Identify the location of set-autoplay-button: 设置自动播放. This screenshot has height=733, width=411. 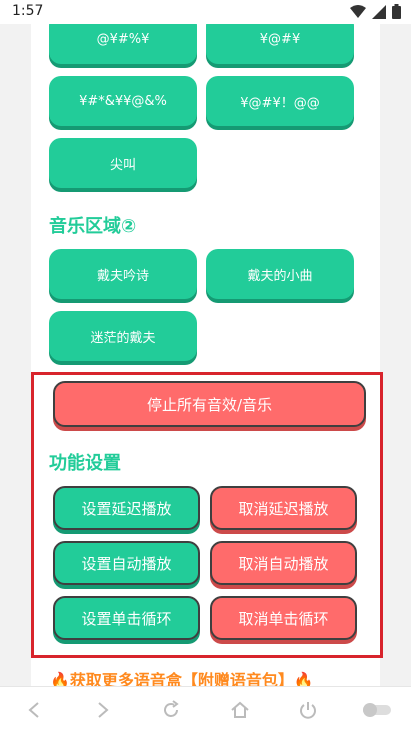
(126, 563).